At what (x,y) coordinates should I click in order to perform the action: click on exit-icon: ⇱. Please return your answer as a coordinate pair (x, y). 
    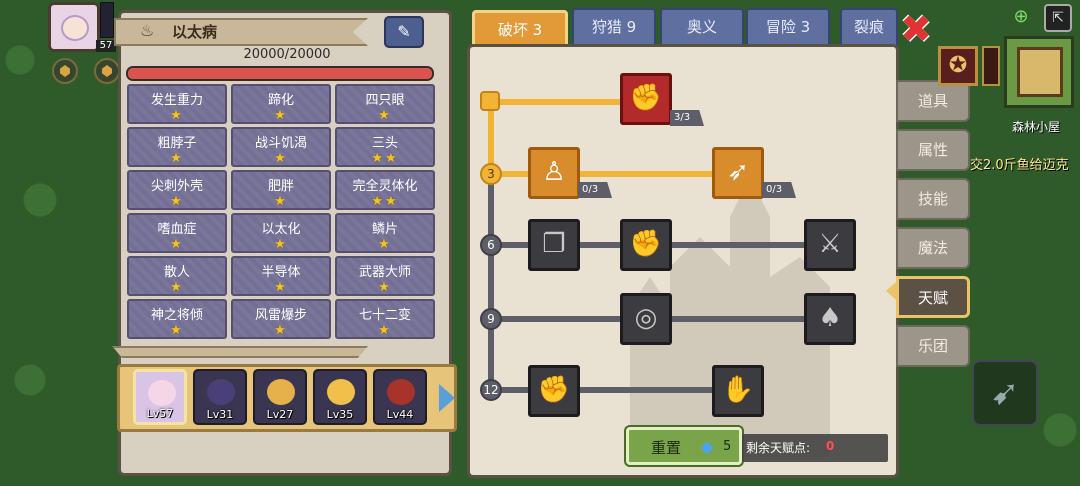
    Looking at the image, I should click on (1058, 18).